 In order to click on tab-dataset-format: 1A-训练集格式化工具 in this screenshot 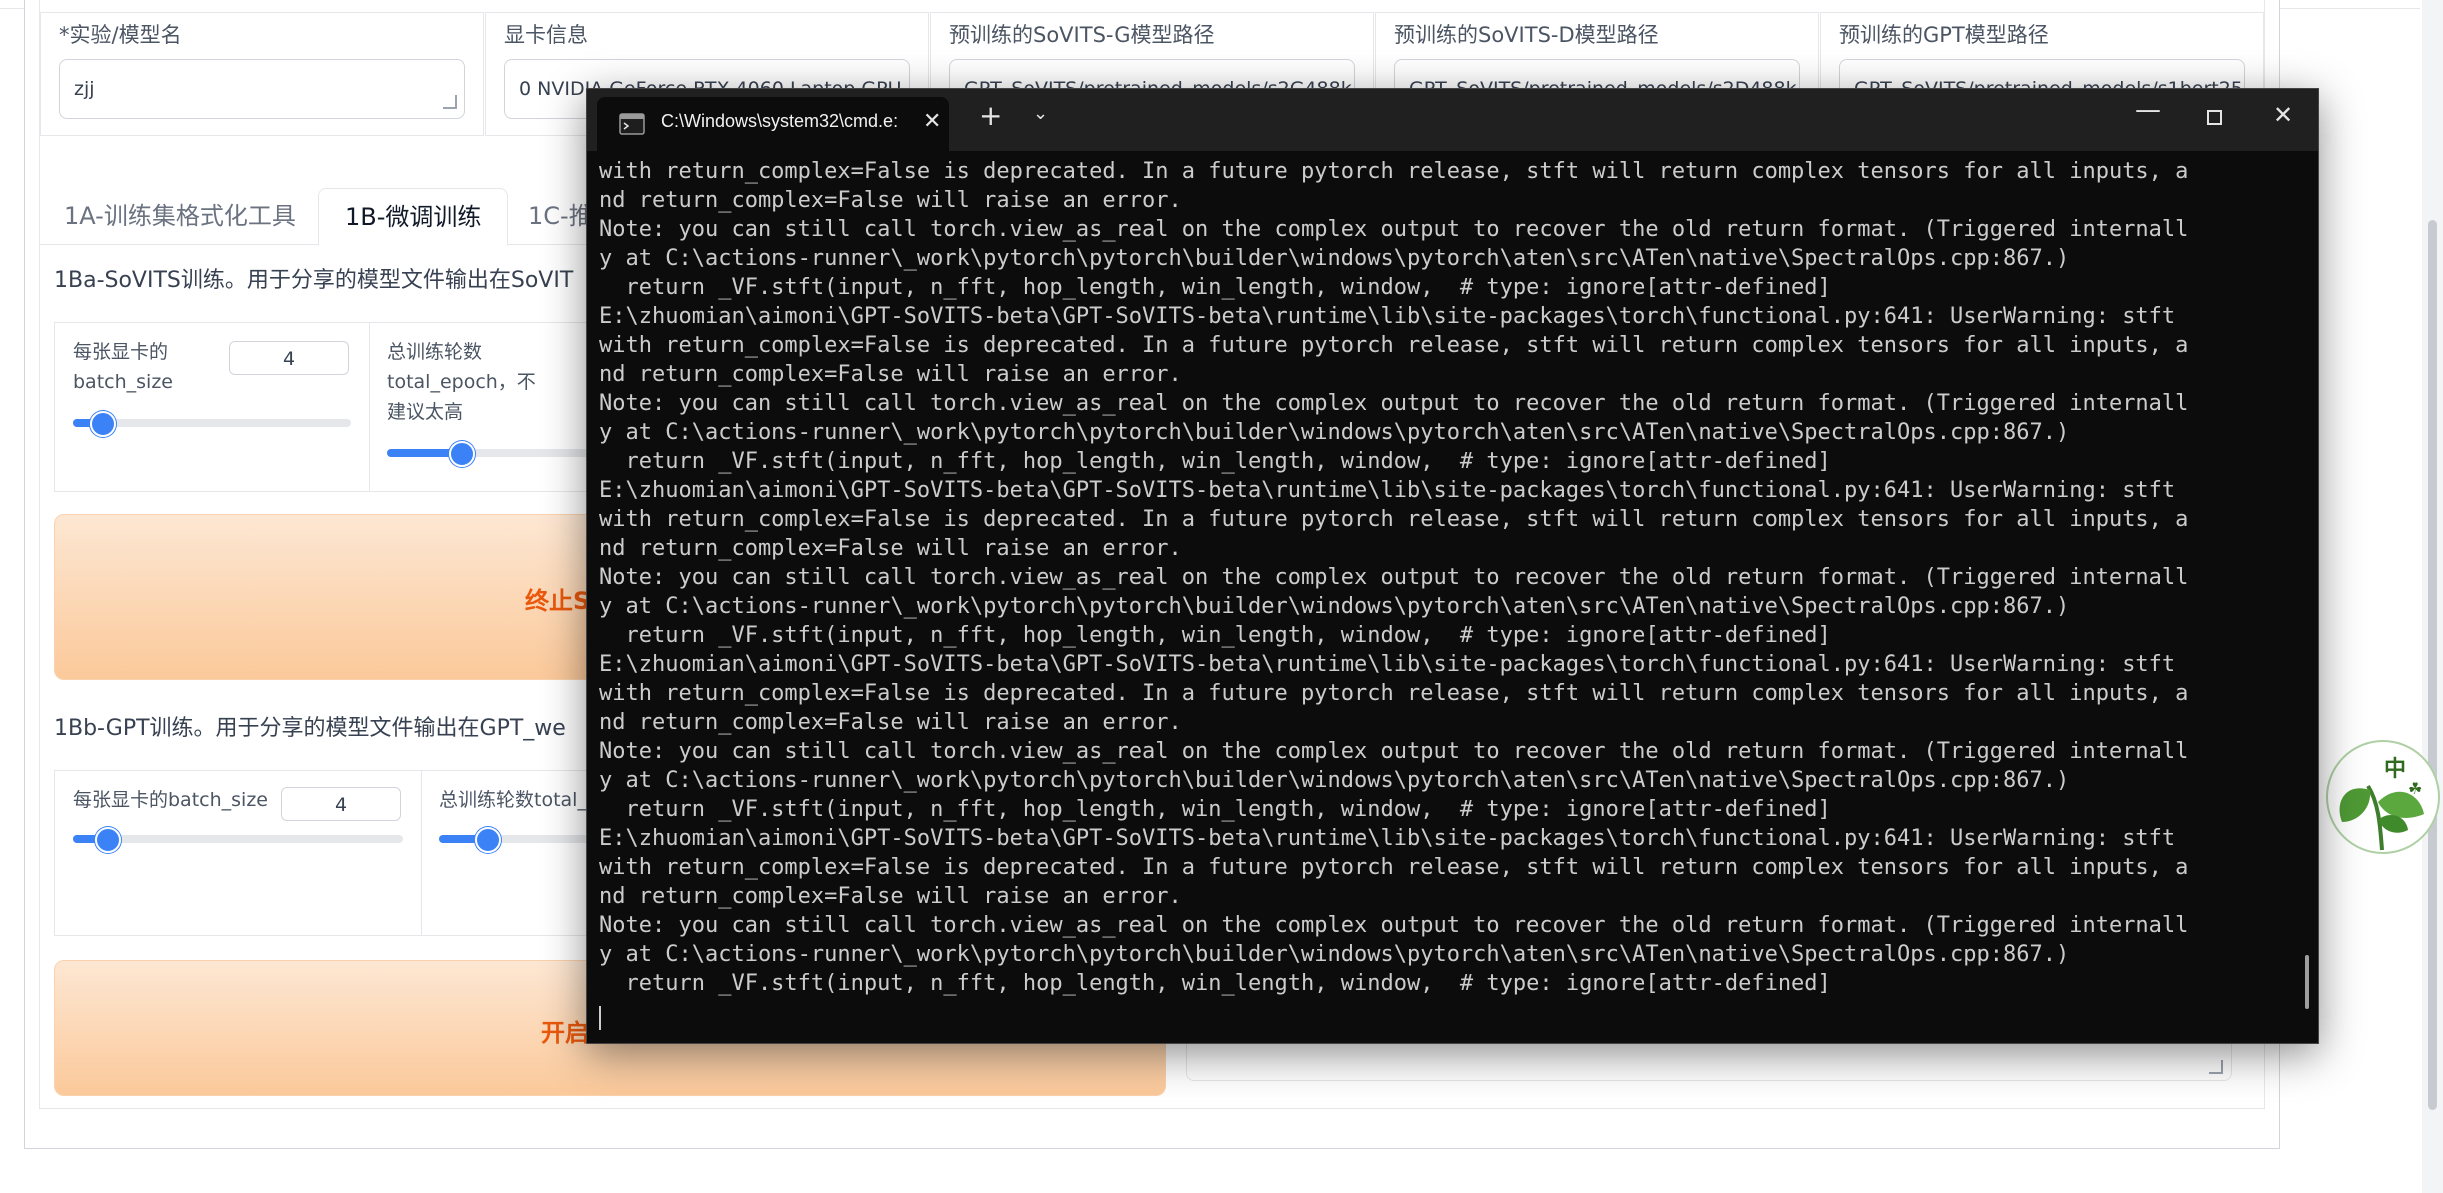, I will do `click(180, 216)`.